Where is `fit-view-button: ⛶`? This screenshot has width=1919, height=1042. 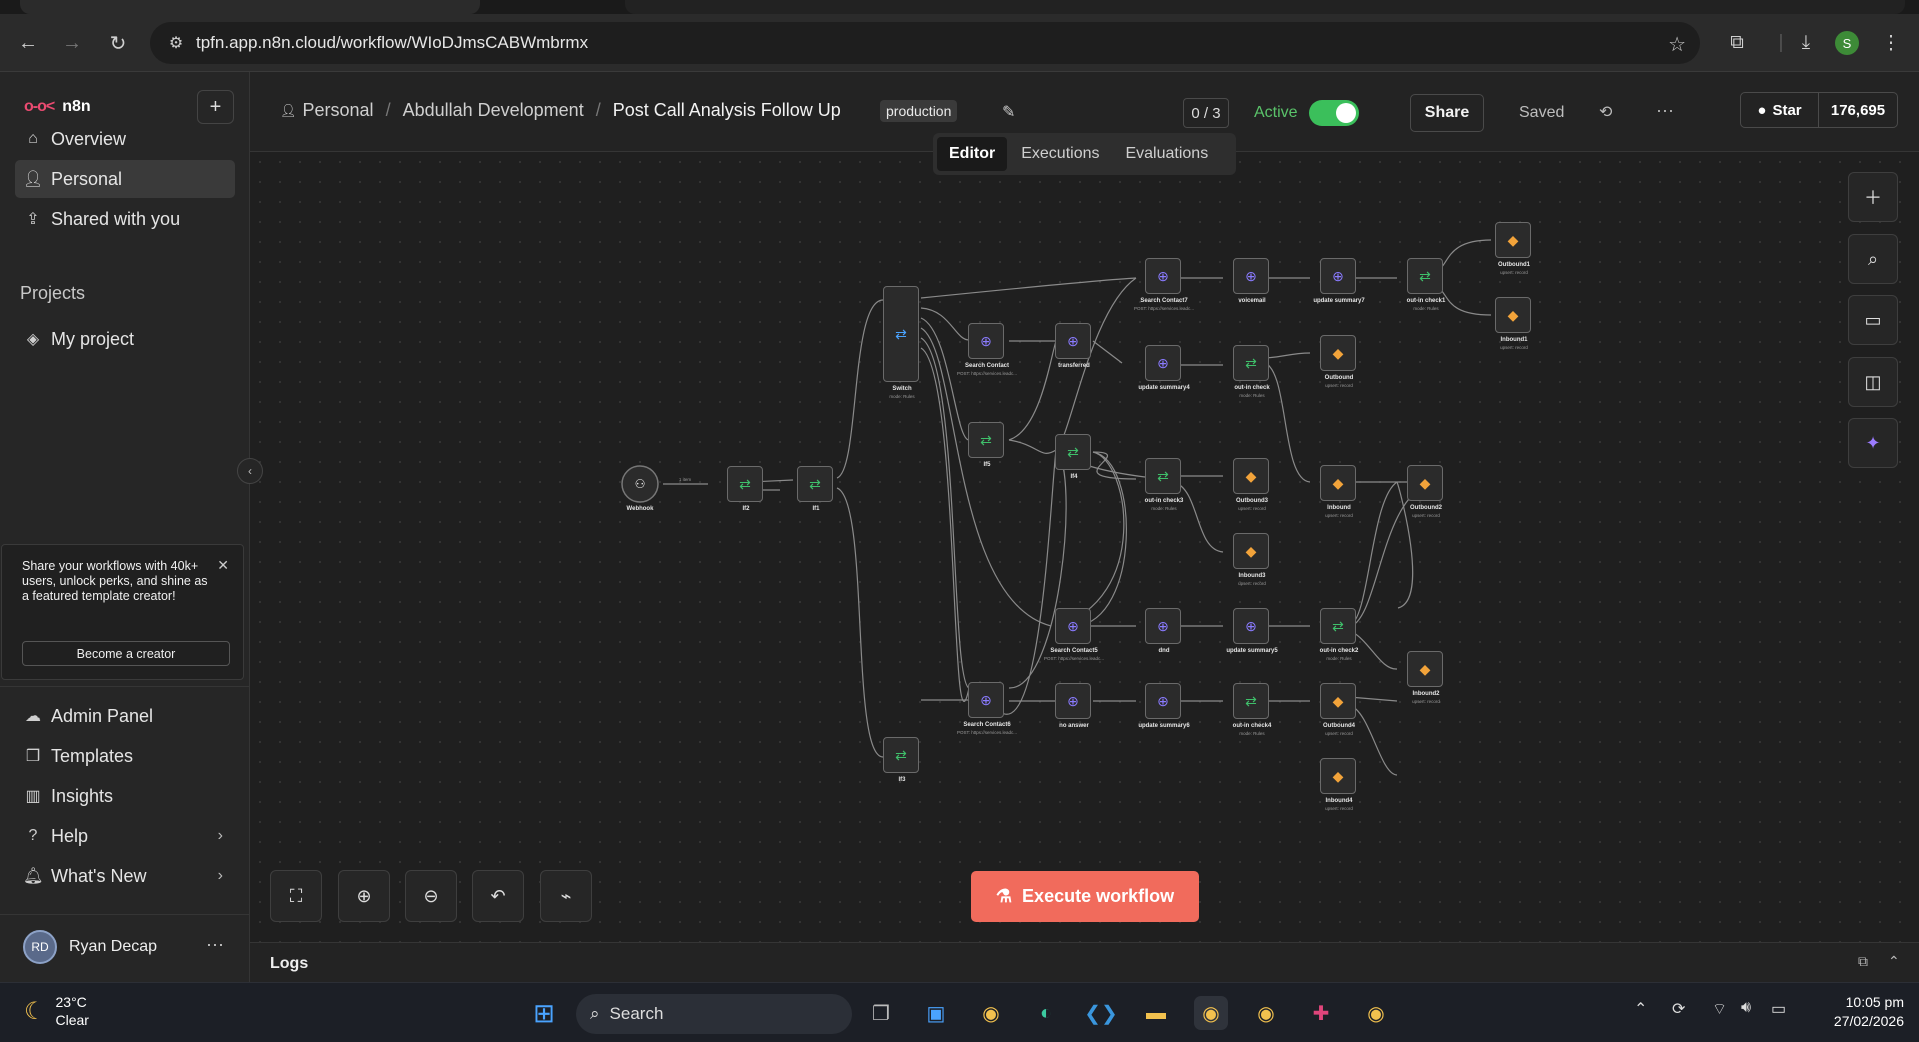 fit-view-button: ⛶ is located at coordinates (296, 896).